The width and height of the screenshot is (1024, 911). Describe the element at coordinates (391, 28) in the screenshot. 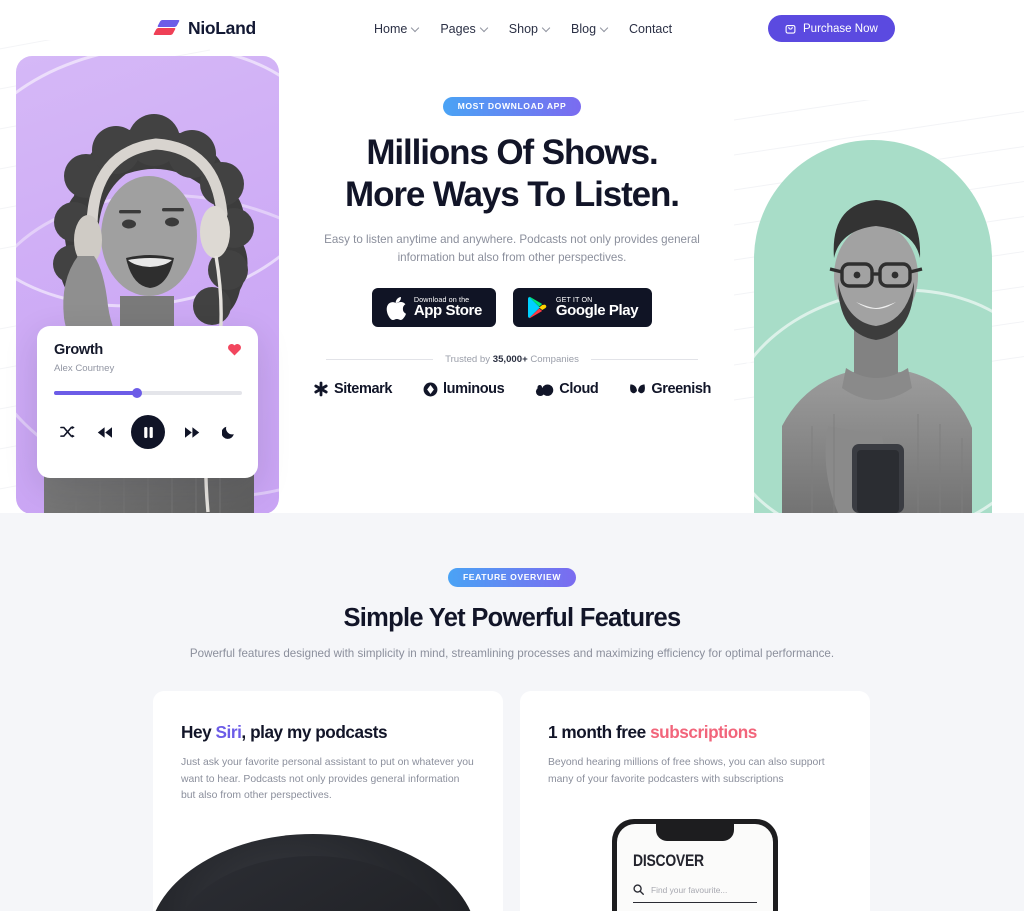

I see `nav-label: Home` at that location.